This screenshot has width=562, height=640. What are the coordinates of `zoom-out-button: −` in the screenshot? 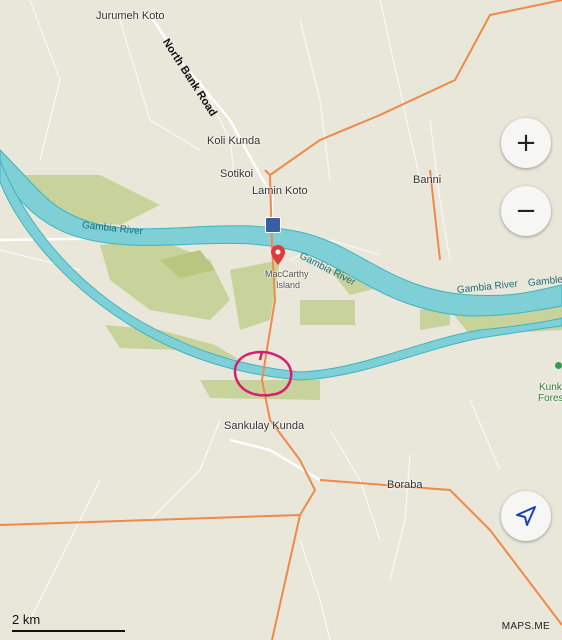 It's located at (526, 211).